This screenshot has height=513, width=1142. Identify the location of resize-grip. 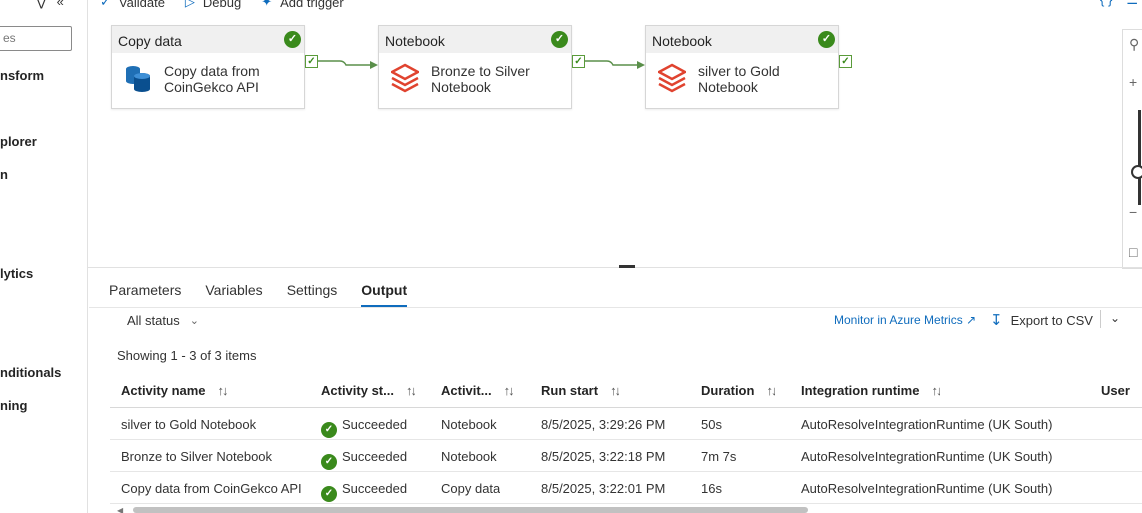
(627, 266).